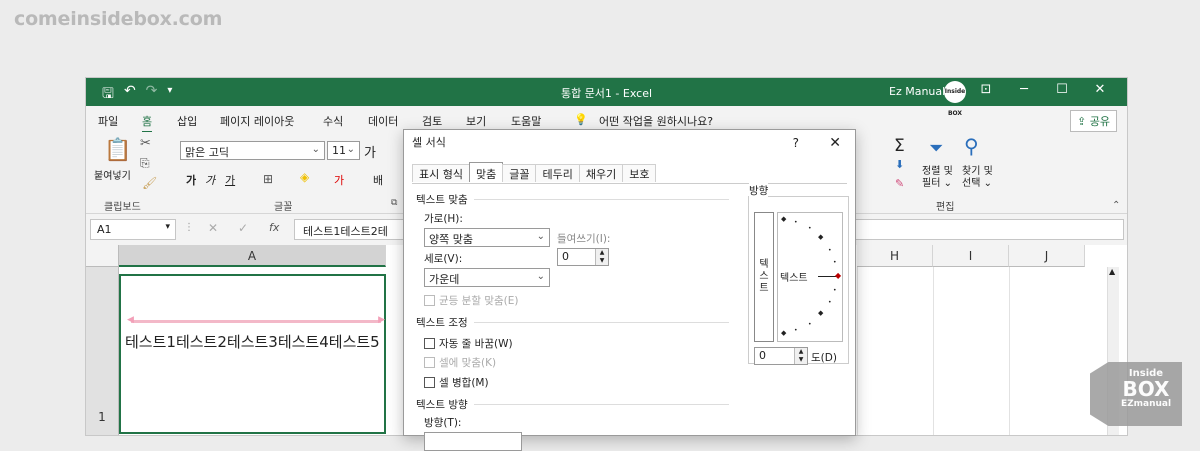  Describe the element at coordinates (656, 121) in the screenshot. I see `tell-me-search: 어떤 작업을 원하시나요?` at that location.